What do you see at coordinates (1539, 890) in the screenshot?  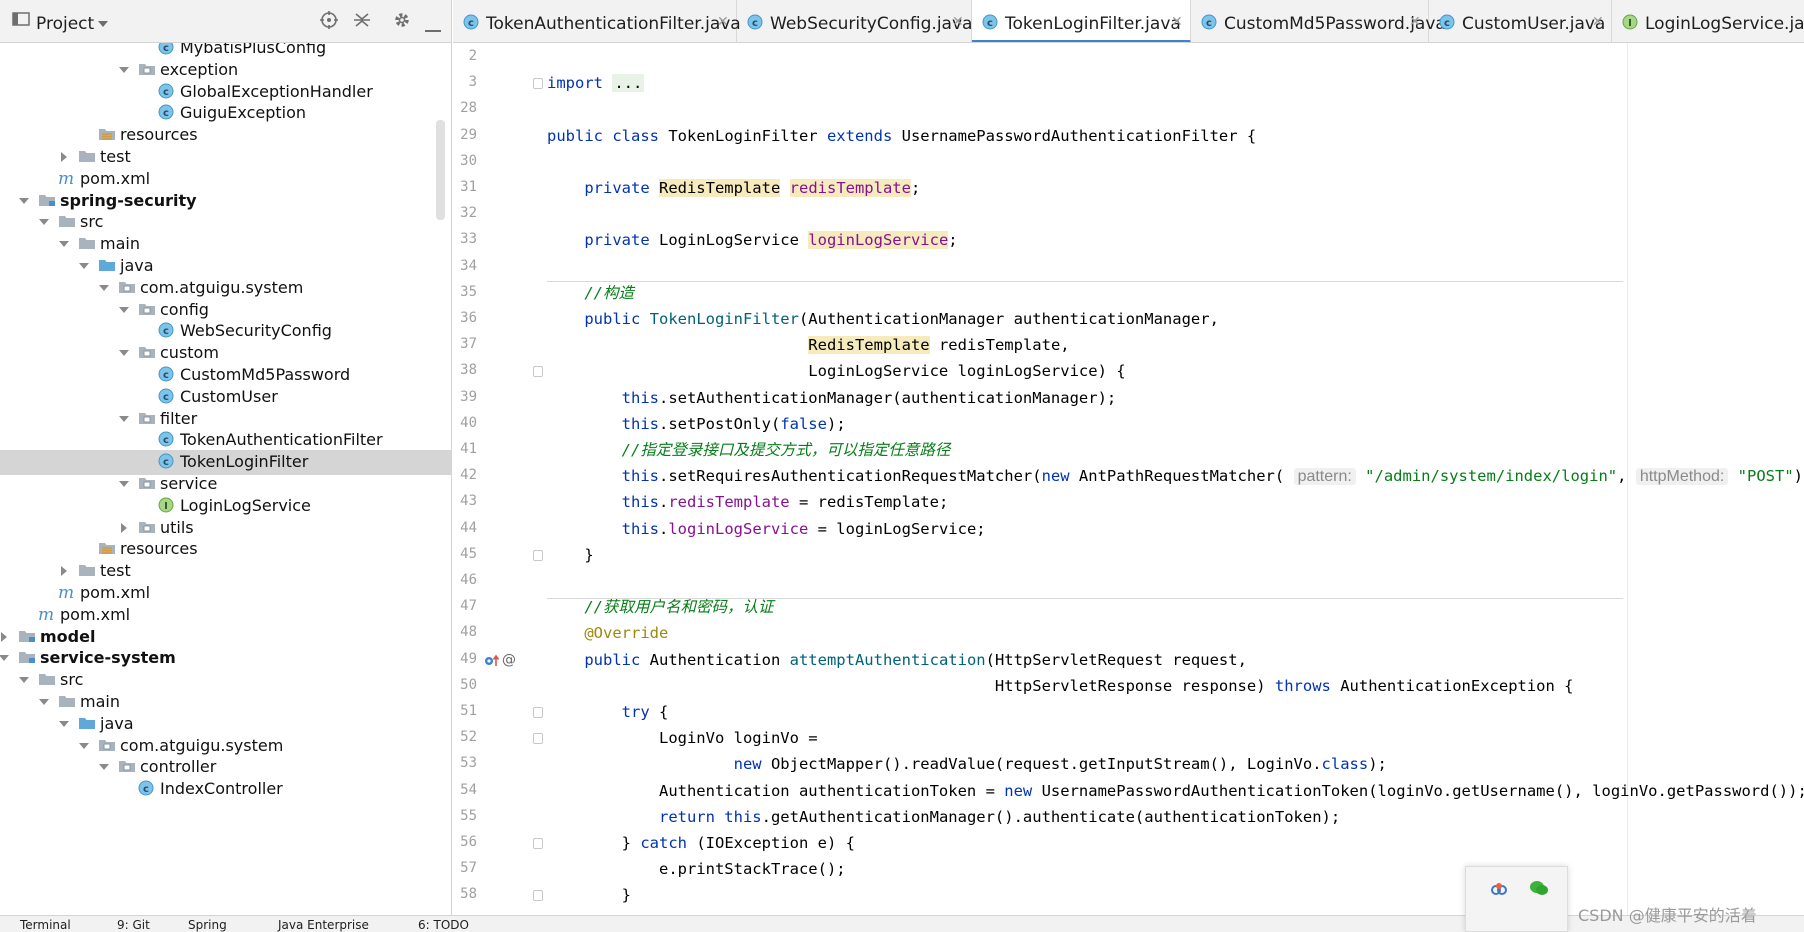 I see `wechat-icon` at bounding box center [1539, 890].